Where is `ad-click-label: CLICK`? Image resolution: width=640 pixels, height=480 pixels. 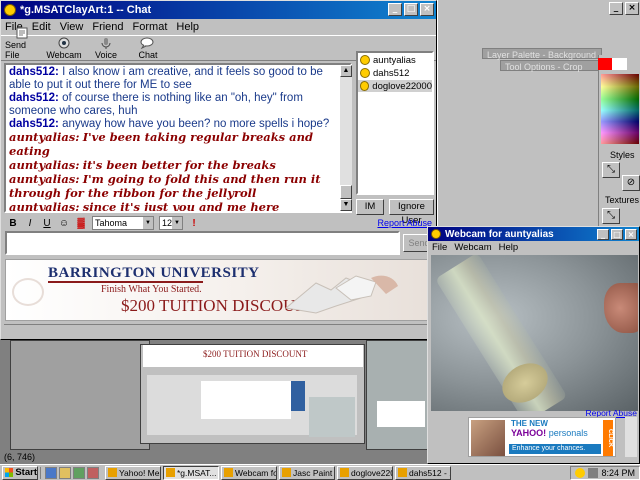
ad-click-label: CLICK is located at coordinates (608, 438).